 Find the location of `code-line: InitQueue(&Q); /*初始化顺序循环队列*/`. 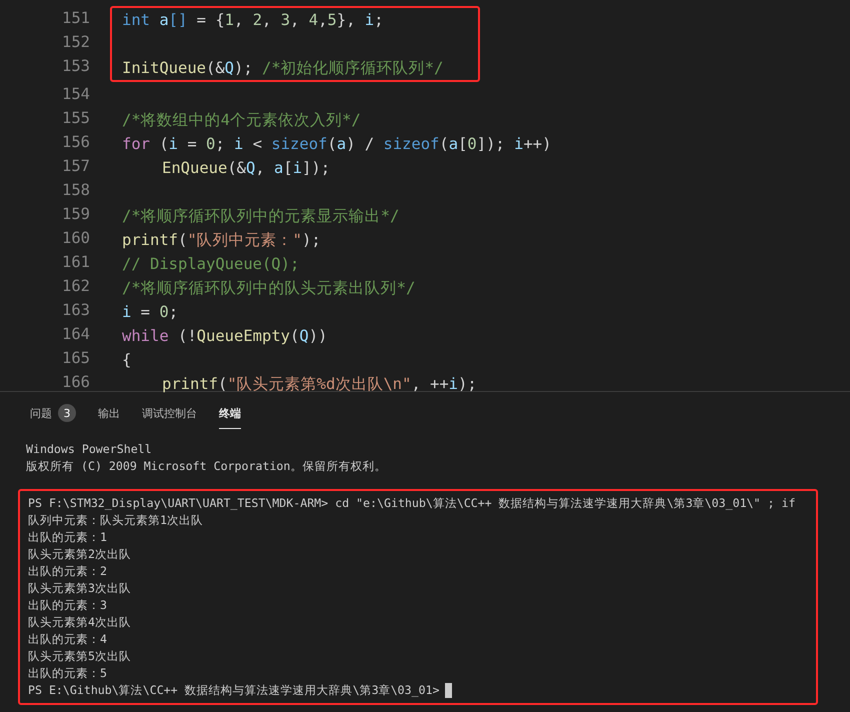

code-line: InitQueue(&Q); /*初始化顺序循环队列*/ is located at coordinates (283, 68).